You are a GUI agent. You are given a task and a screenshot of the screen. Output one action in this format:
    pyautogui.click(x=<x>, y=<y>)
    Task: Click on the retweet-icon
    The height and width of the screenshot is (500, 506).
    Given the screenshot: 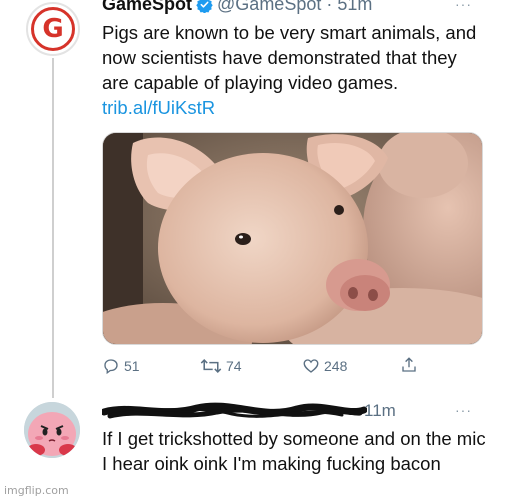 What is the action you would take?
    pyautogui.click(x=211, y=366)
    